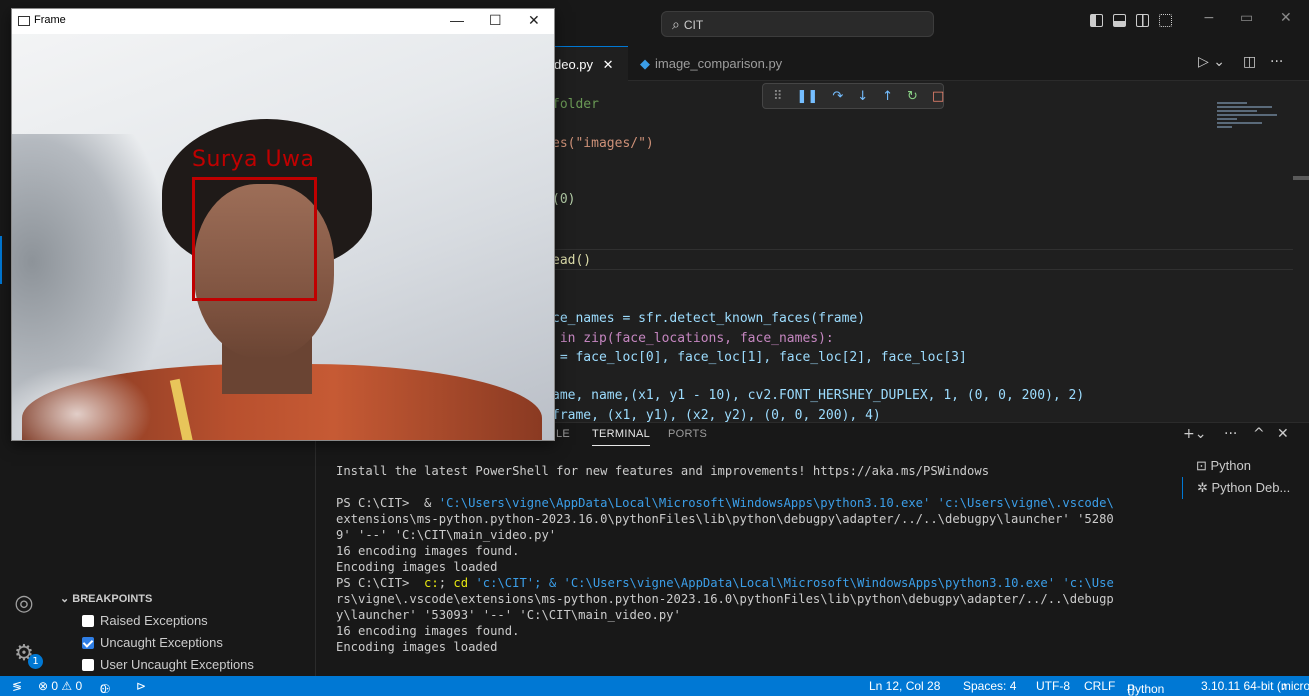 The image size is (1309, 696). Describe the element at coordinates (563, 434) in the screenshot. I see `tab-debug-console: LE` at that location.